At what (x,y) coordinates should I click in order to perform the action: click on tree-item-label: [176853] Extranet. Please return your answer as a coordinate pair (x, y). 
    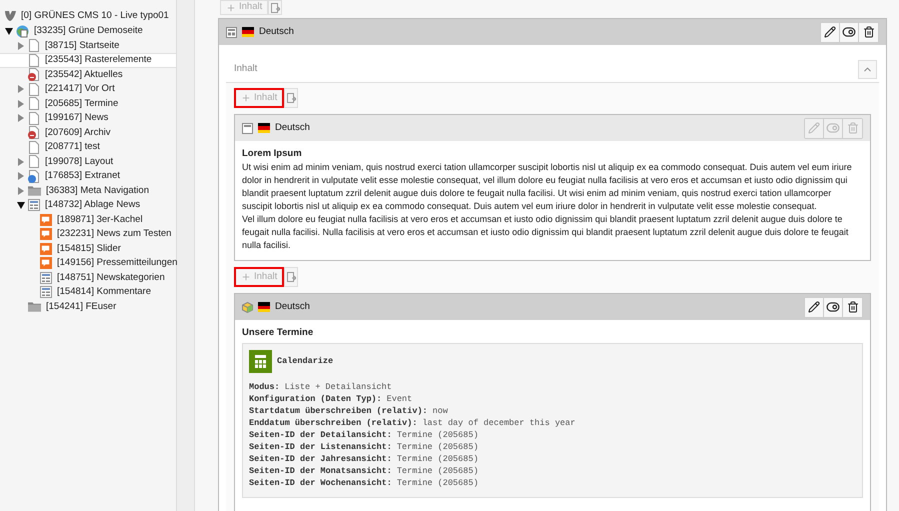
    Looking at the image, I should click on (82, 176).